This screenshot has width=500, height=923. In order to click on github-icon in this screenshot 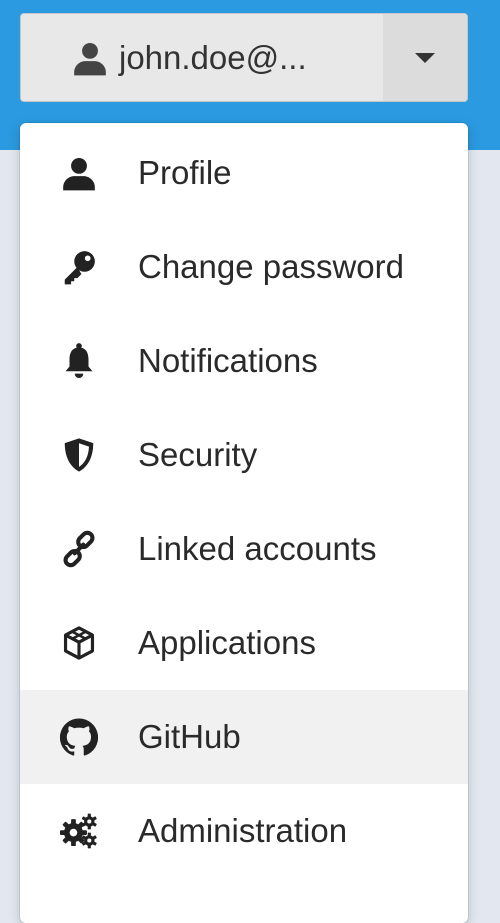, I will do `click(79, 737)`.